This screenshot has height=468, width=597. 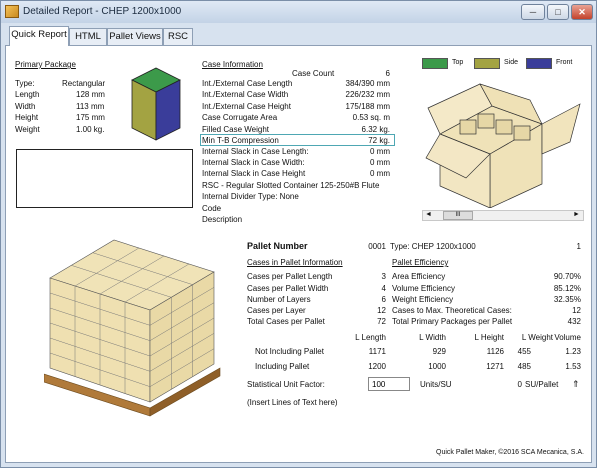 What do you see at coordinates (420, 262) in the screenshot?
I see `pallet-efficiency-heading: Pallet Efficiency` at bounding box center [420, 262].